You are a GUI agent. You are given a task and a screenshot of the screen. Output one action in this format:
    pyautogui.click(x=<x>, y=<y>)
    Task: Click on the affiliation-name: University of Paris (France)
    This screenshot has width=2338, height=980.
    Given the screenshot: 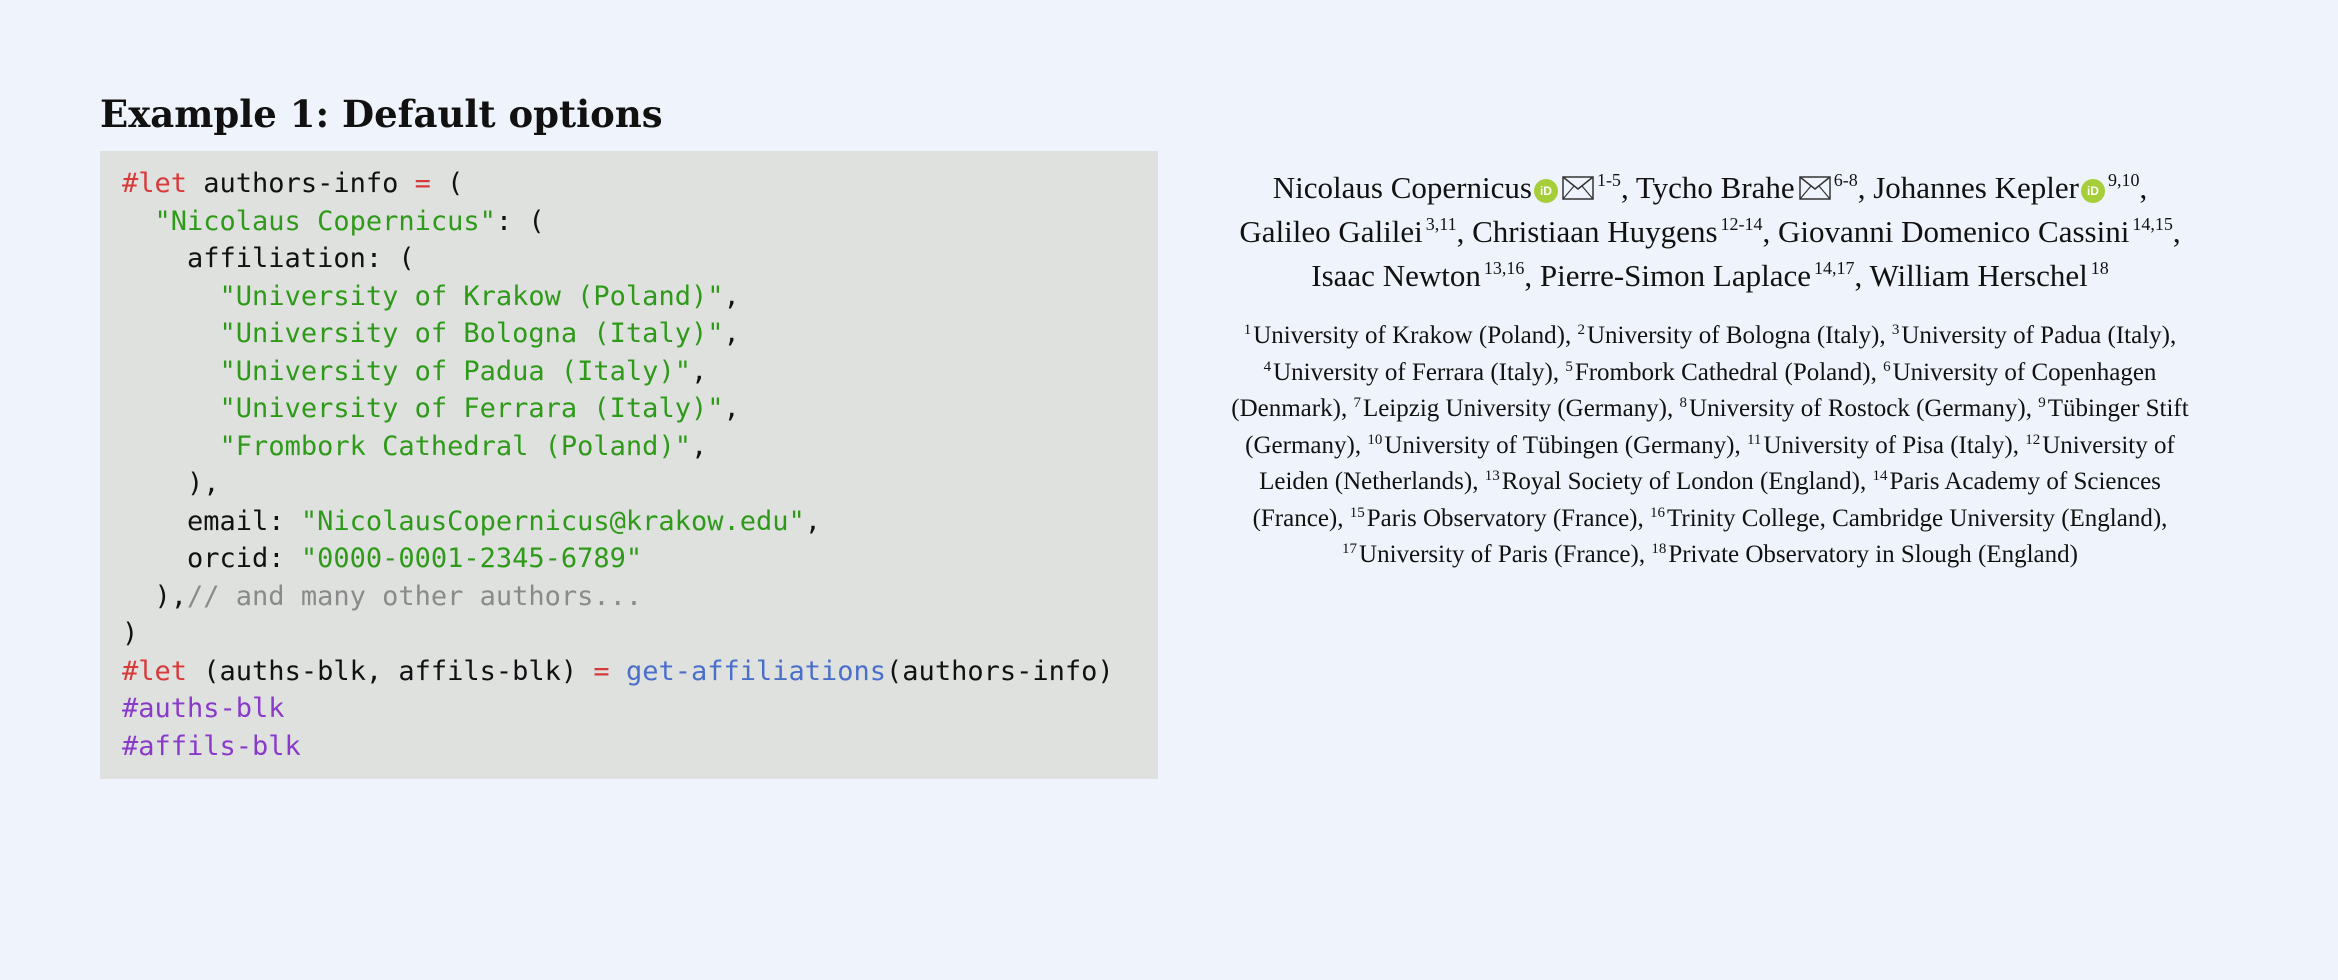 What is the action you would take?
    pyautogui.click(x=1499, y=554)
    